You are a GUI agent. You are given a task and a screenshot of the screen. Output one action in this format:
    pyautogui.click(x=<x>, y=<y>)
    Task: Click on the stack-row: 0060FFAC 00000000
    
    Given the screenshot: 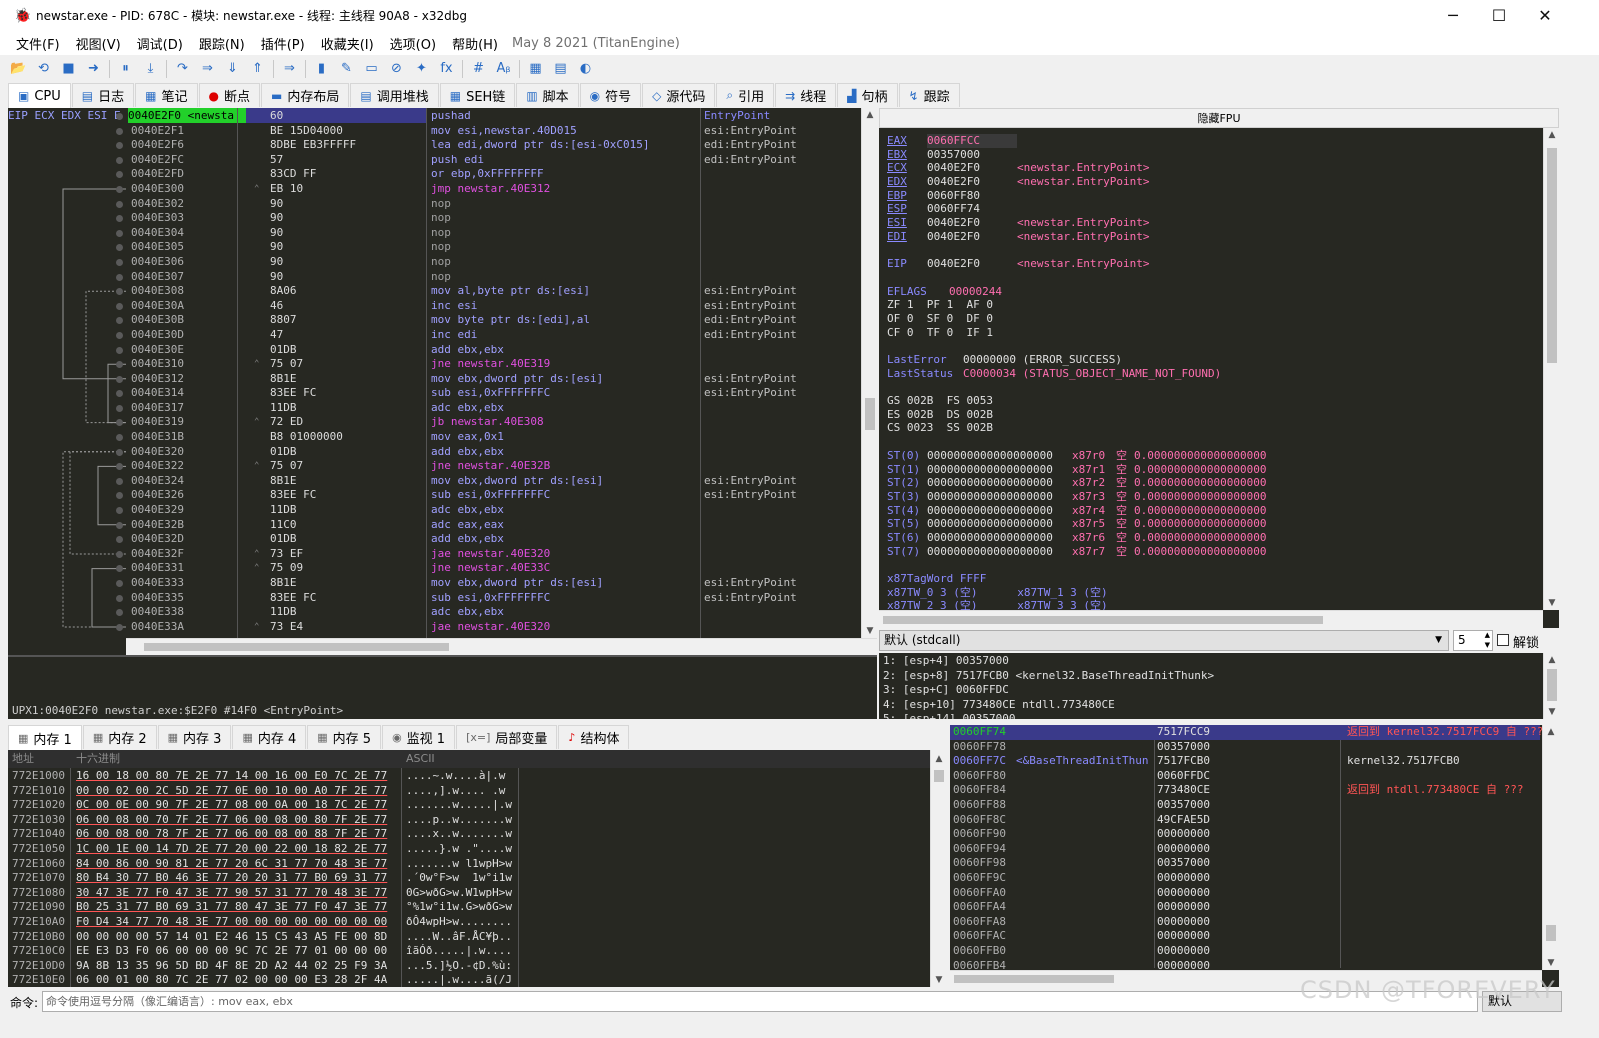 What is the action you would take?
    pyautogui.click(x=1245, y=936)
    